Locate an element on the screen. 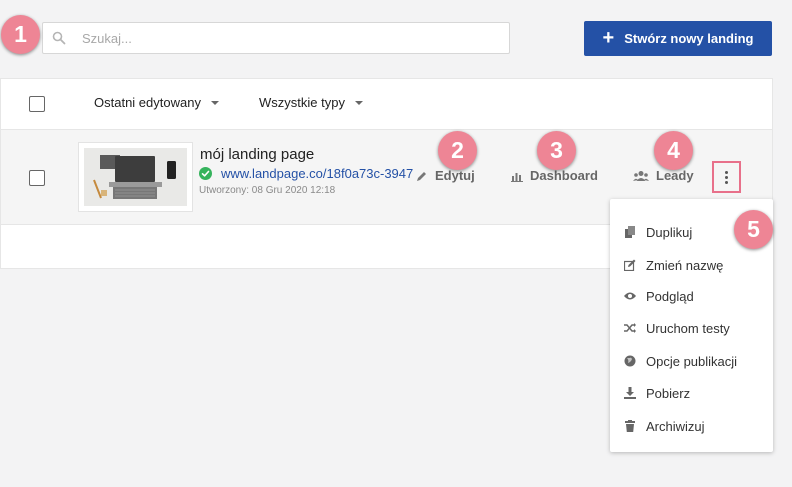  download-icon is located at coordinates (630, 393).